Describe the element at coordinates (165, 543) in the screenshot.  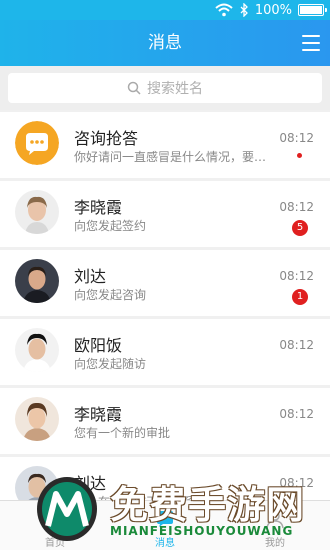
I see `tab-label: 消息` at that location.